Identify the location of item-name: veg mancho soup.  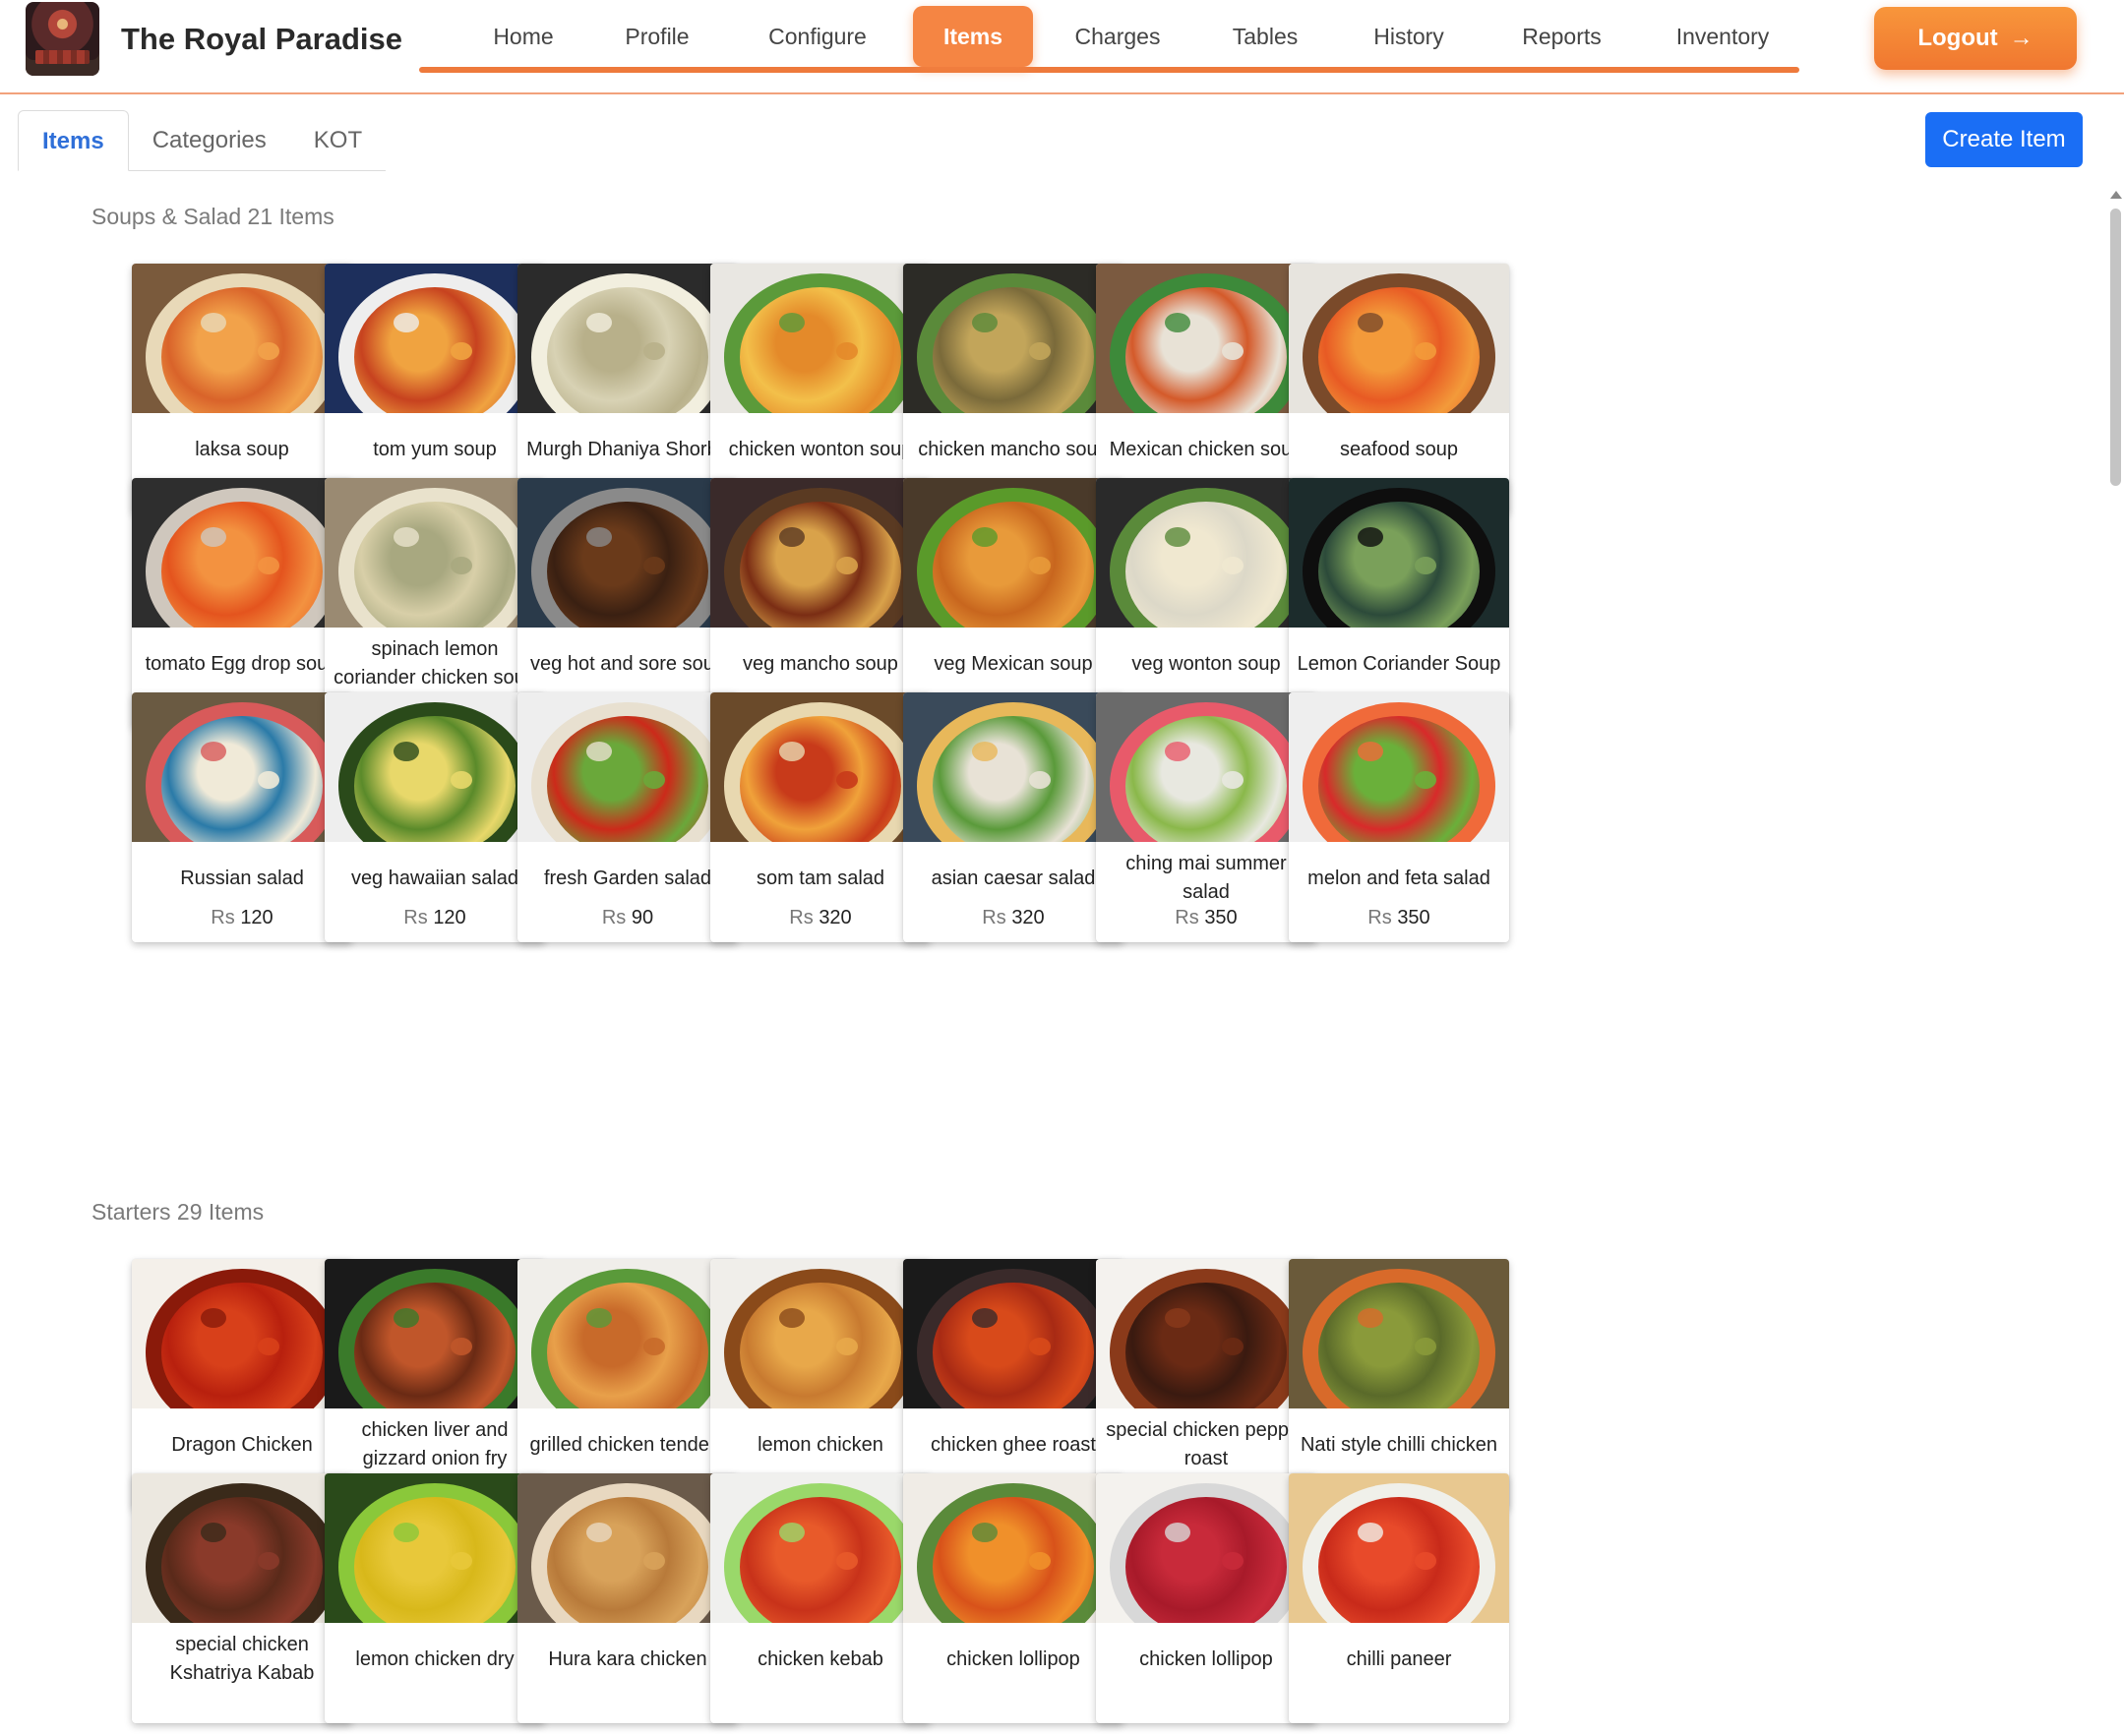
(820, 663).